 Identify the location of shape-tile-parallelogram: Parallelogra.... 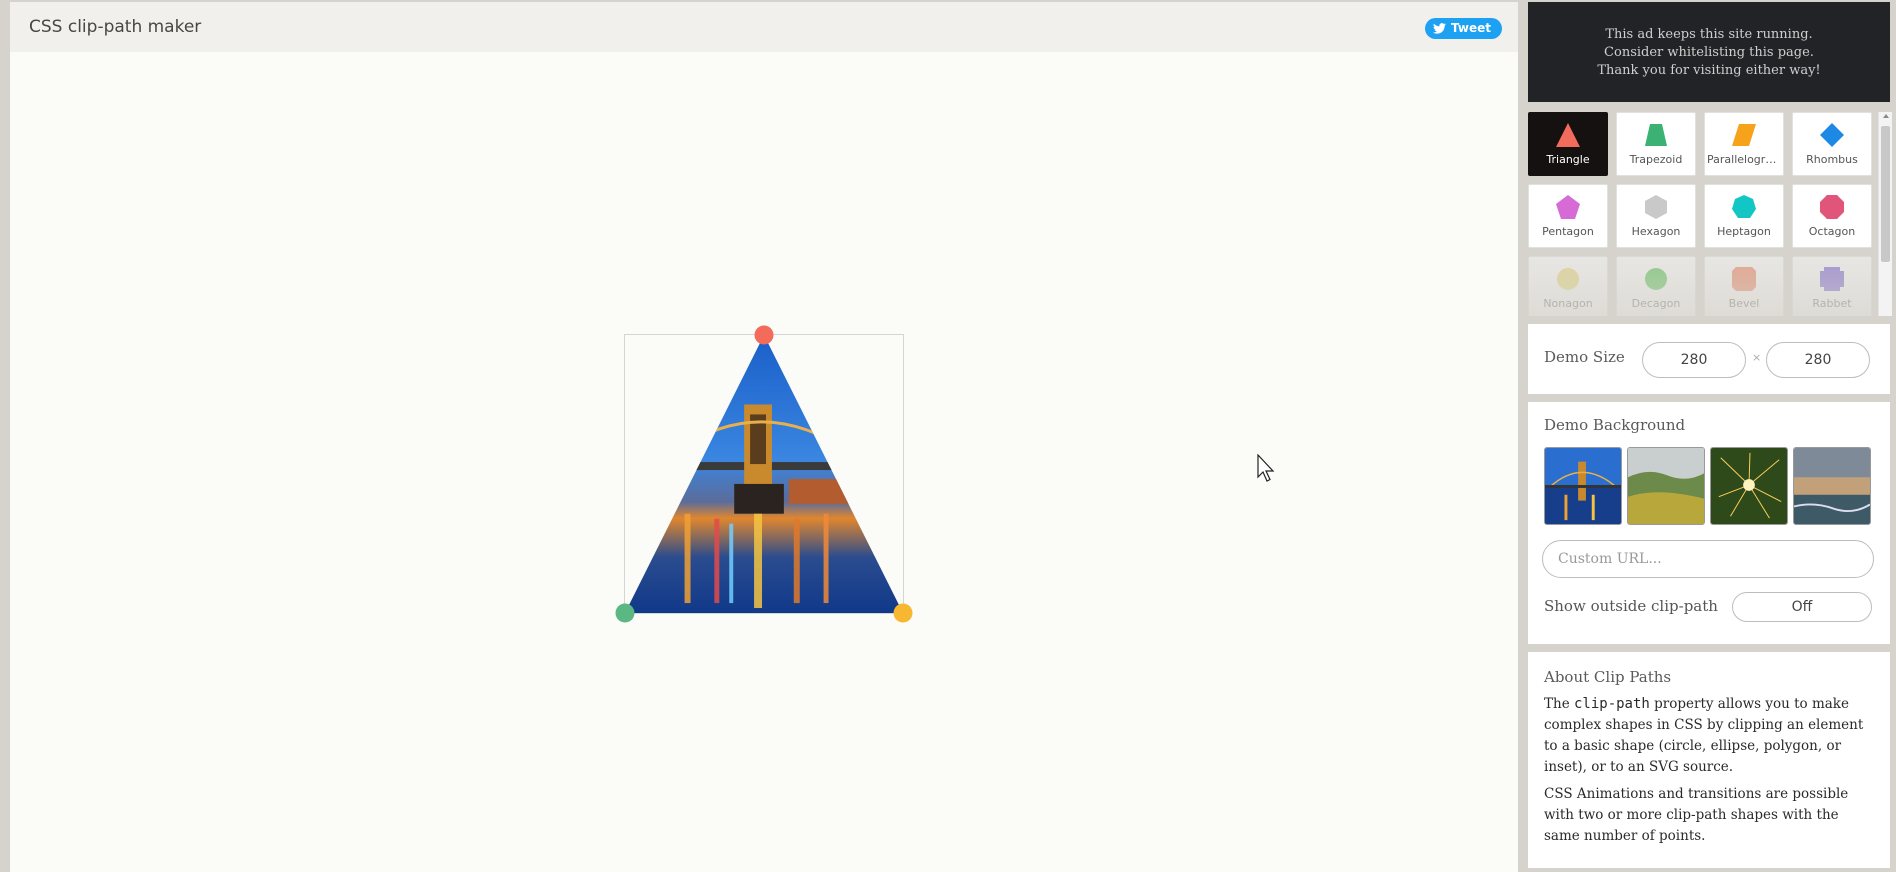
(1744, 144).